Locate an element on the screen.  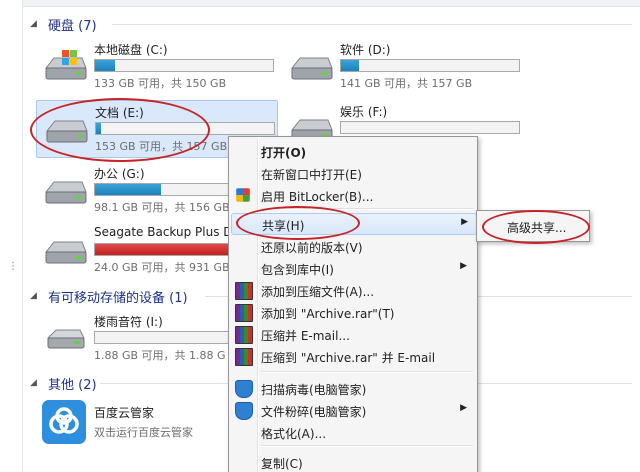
menu-item-add-to-archive-rar: 添加到 "Archive.rar"(T) is located at coordinates (353, 312).